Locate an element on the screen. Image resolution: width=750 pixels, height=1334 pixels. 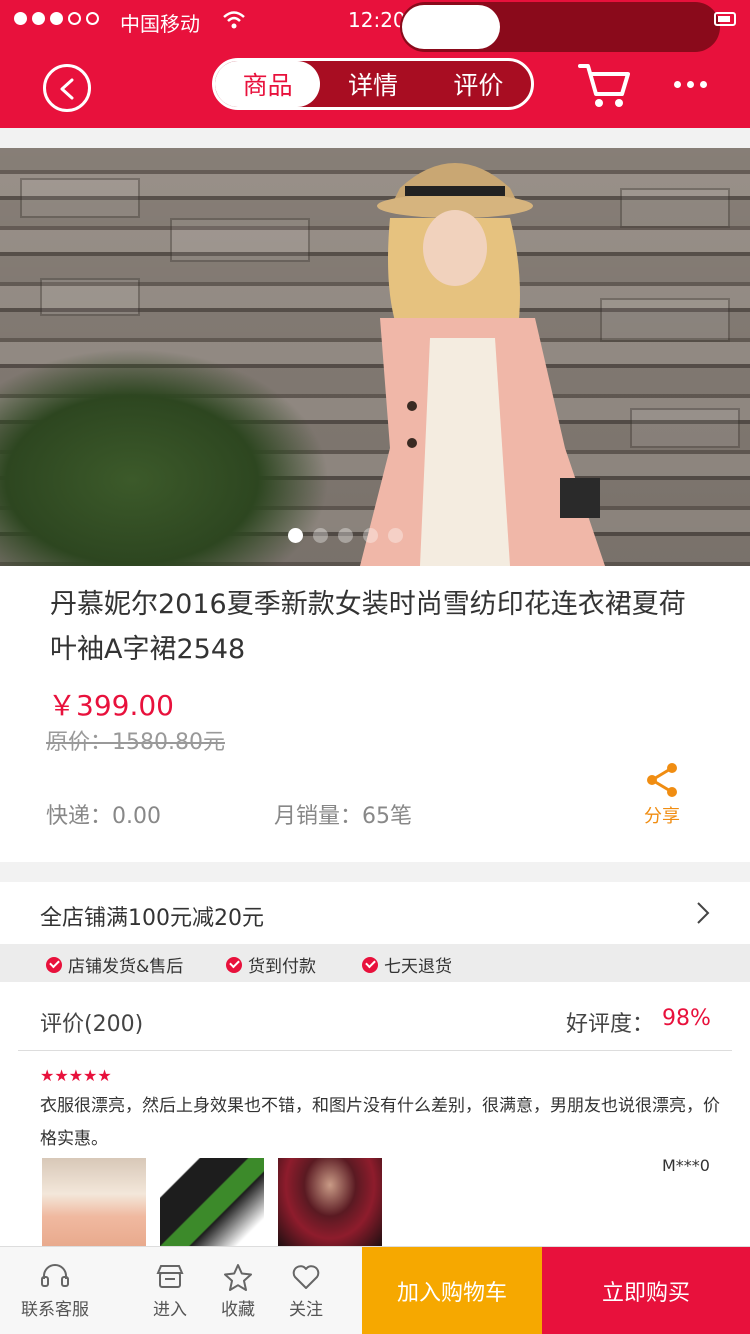
guarantee-label: 七天退货 is located at coordinates (418, 967).